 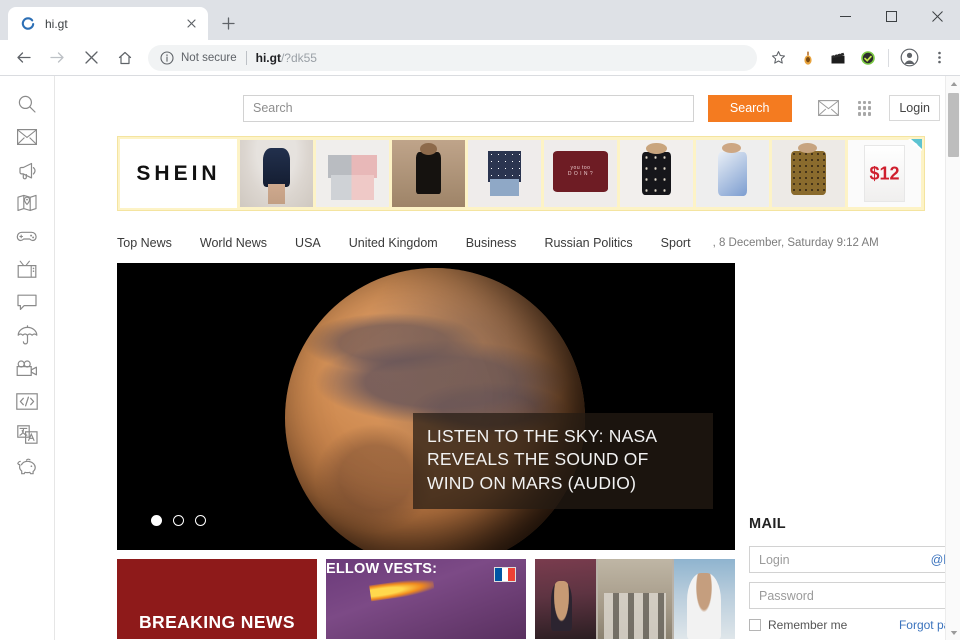 I want to click on current-date-time: , 8 December, Saturday 9:12 AM, so click(x=795, y=243).